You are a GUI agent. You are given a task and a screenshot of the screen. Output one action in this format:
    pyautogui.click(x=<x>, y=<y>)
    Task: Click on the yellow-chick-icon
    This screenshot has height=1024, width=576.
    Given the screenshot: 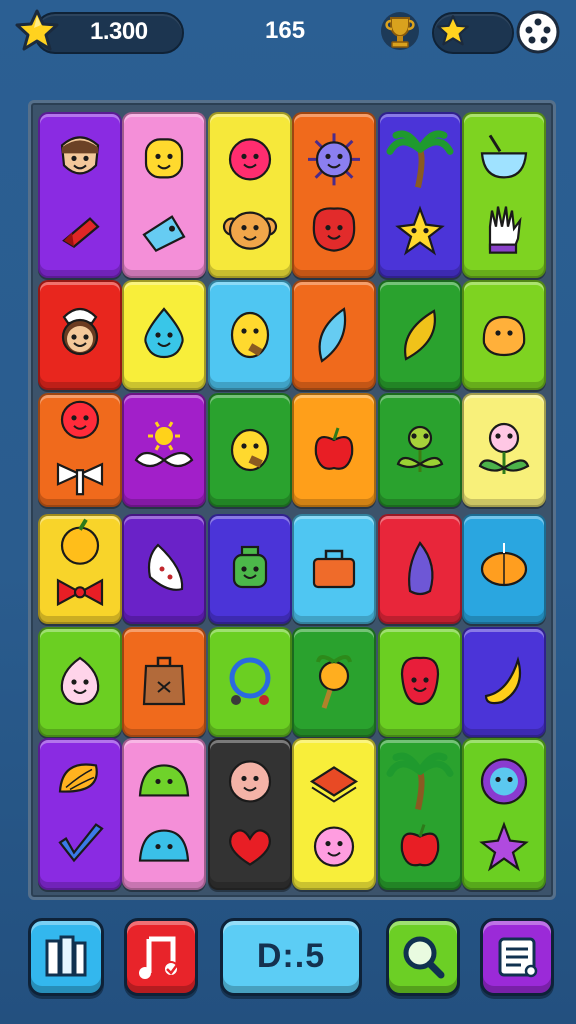 What is the action you would take?
    pyautogui.click(x=250, y=450)
    